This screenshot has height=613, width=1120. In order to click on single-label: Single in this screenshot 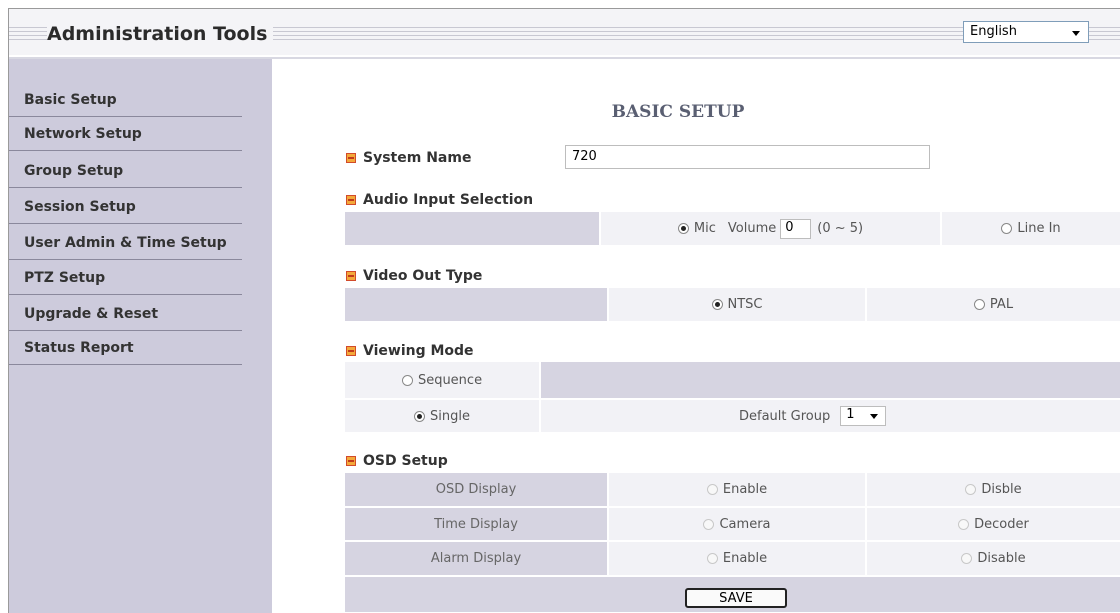, I will do `click(450, 416)`.